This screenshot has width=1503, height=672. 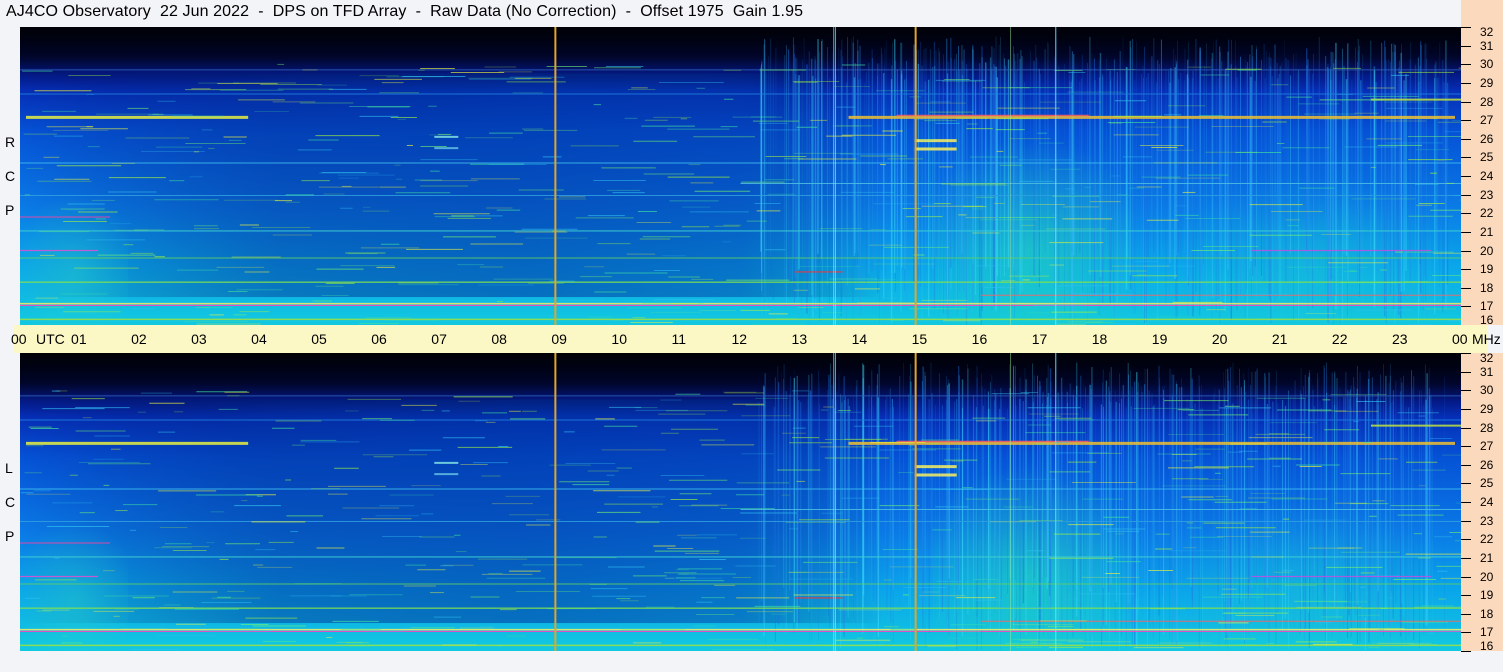 What do you see at coordinates (1099, 339) in the screenshot?
I see `time-tick-label: 18` at bounding box center [1099, 339].